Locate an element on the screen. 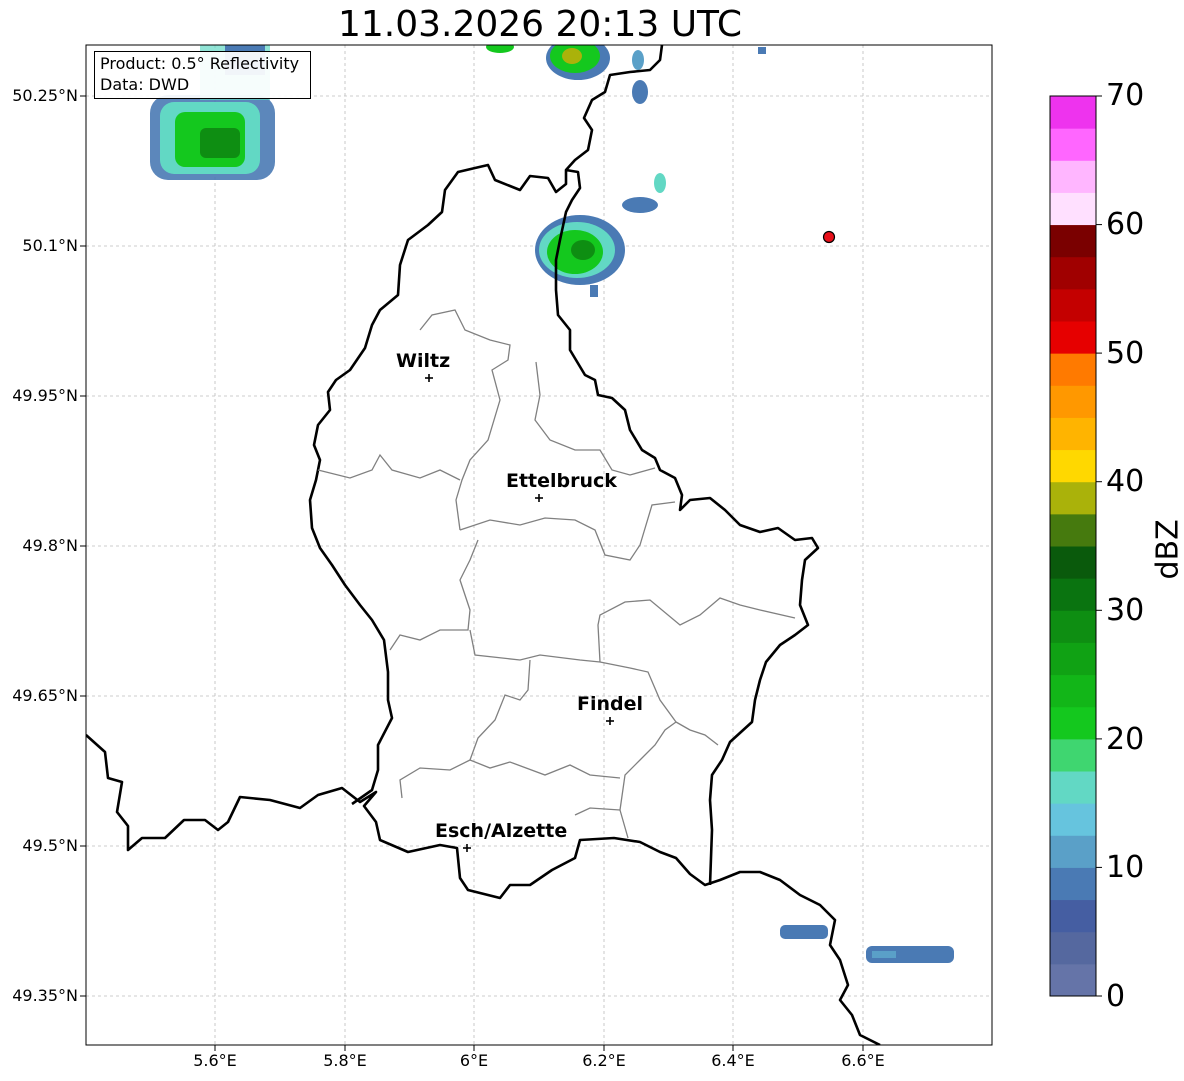  colorbar is located at coordinates (1073, 546).